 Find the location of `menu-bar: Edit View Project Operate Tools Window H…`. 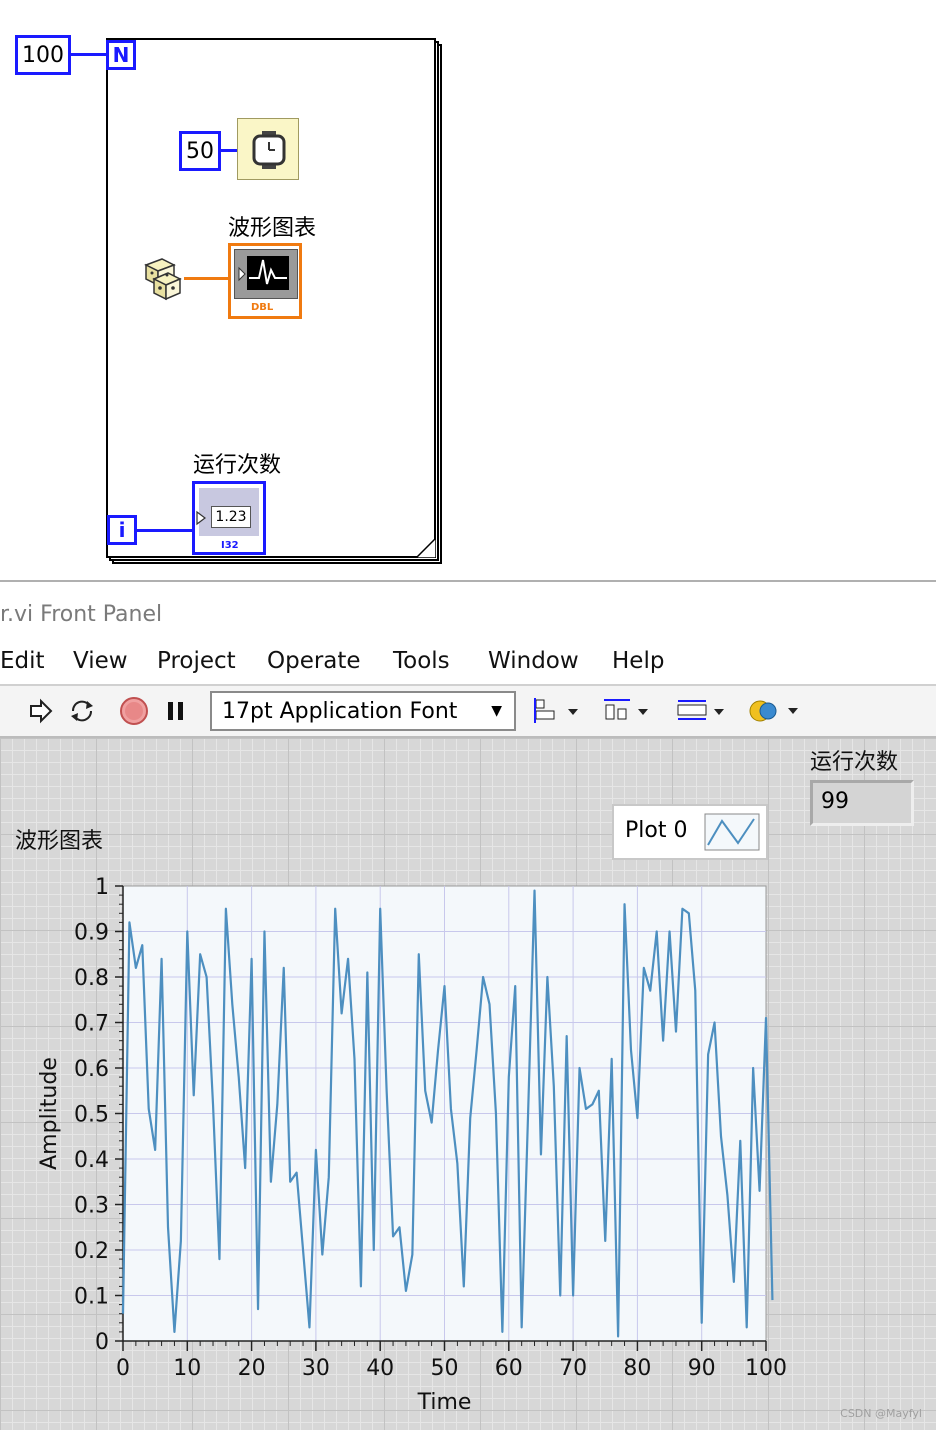

menu-bar: Edit View Project Operate Tools Window H… is located at coordinates (468, 664).